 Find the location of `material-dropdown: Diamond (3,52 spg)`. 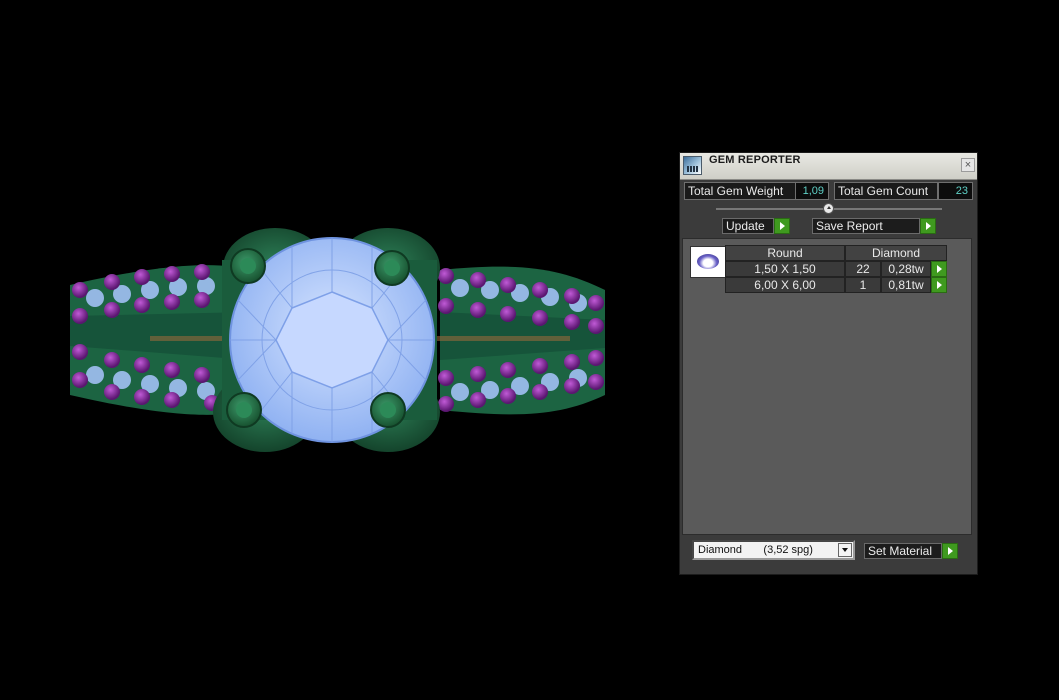

material-dropdown: Diamond (3,52 spg) is located at coordinates (773, 550).